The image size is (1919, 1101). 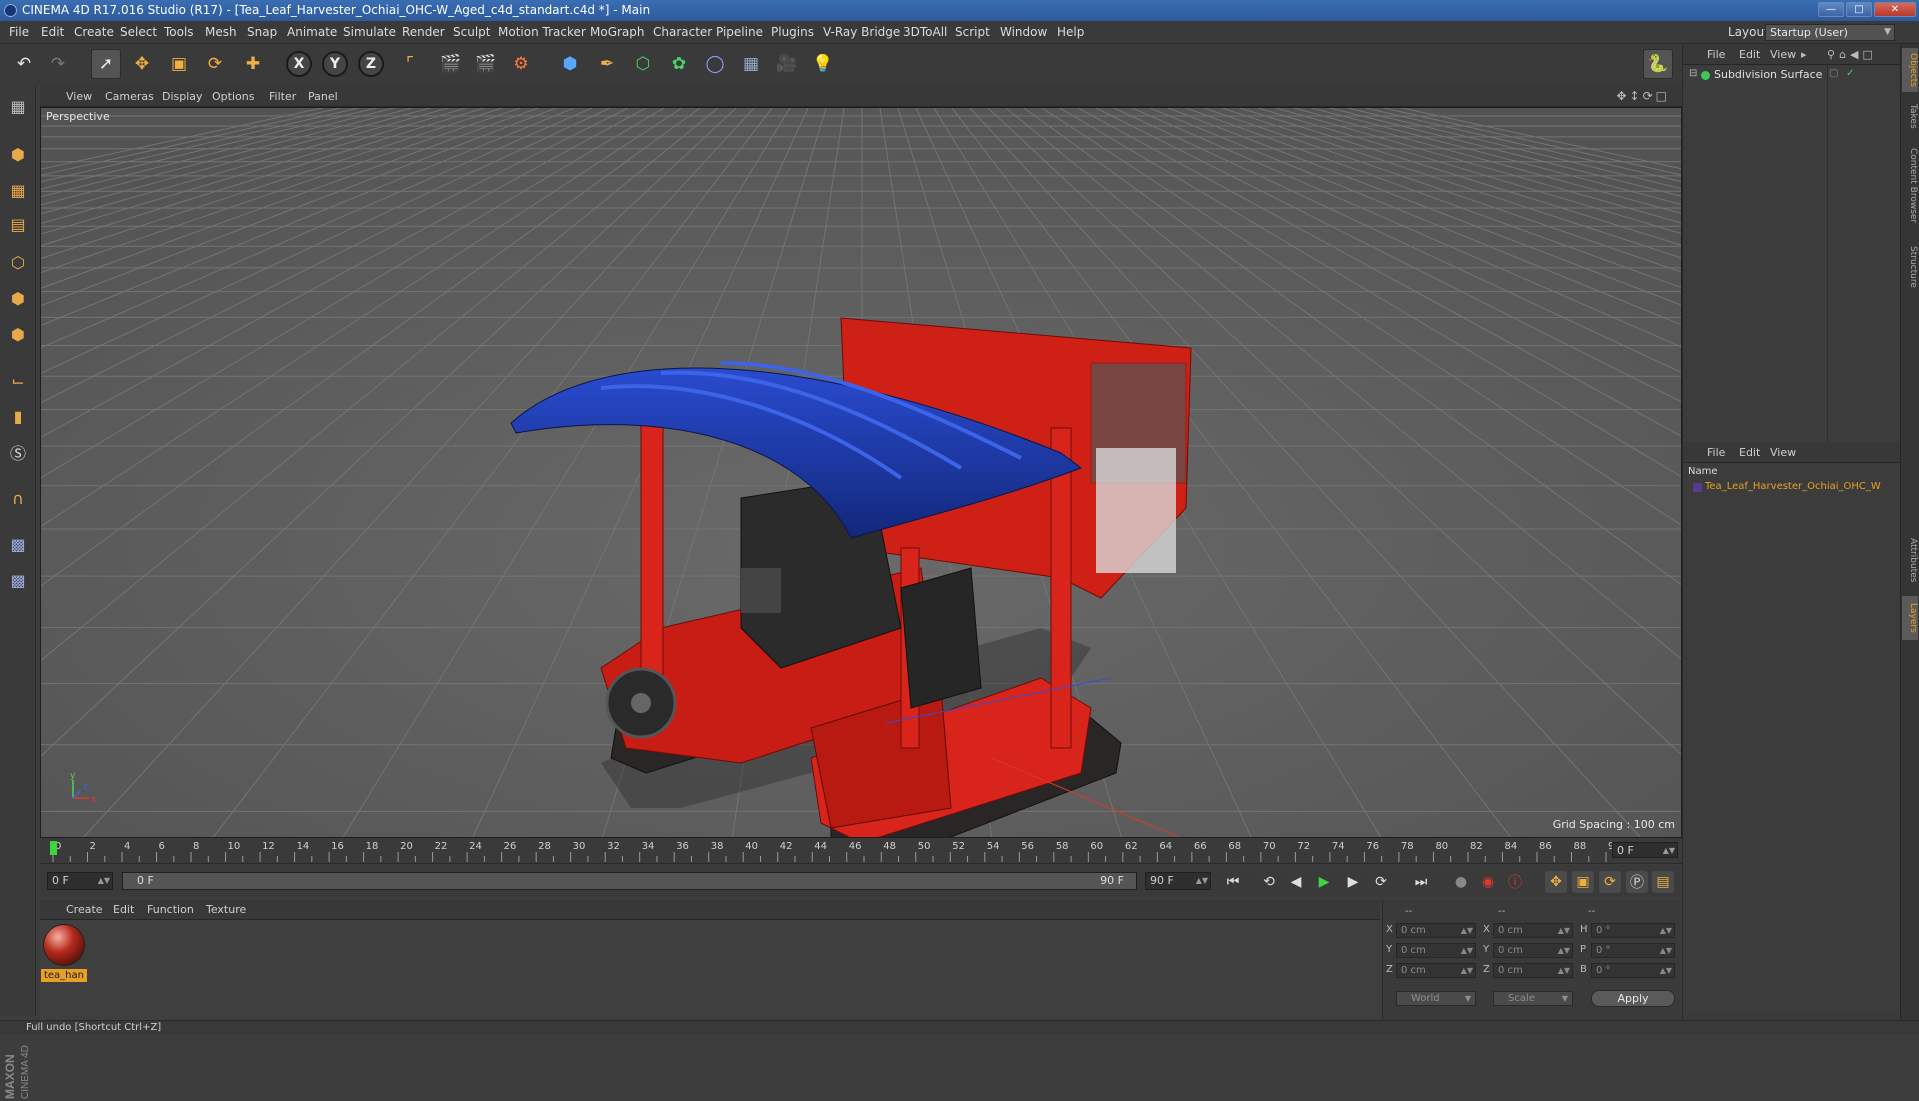 What do you see at coordinates (262, 32) in the screenshot?
I see `menu-snap: Snap` at bounding box center [262, 32].